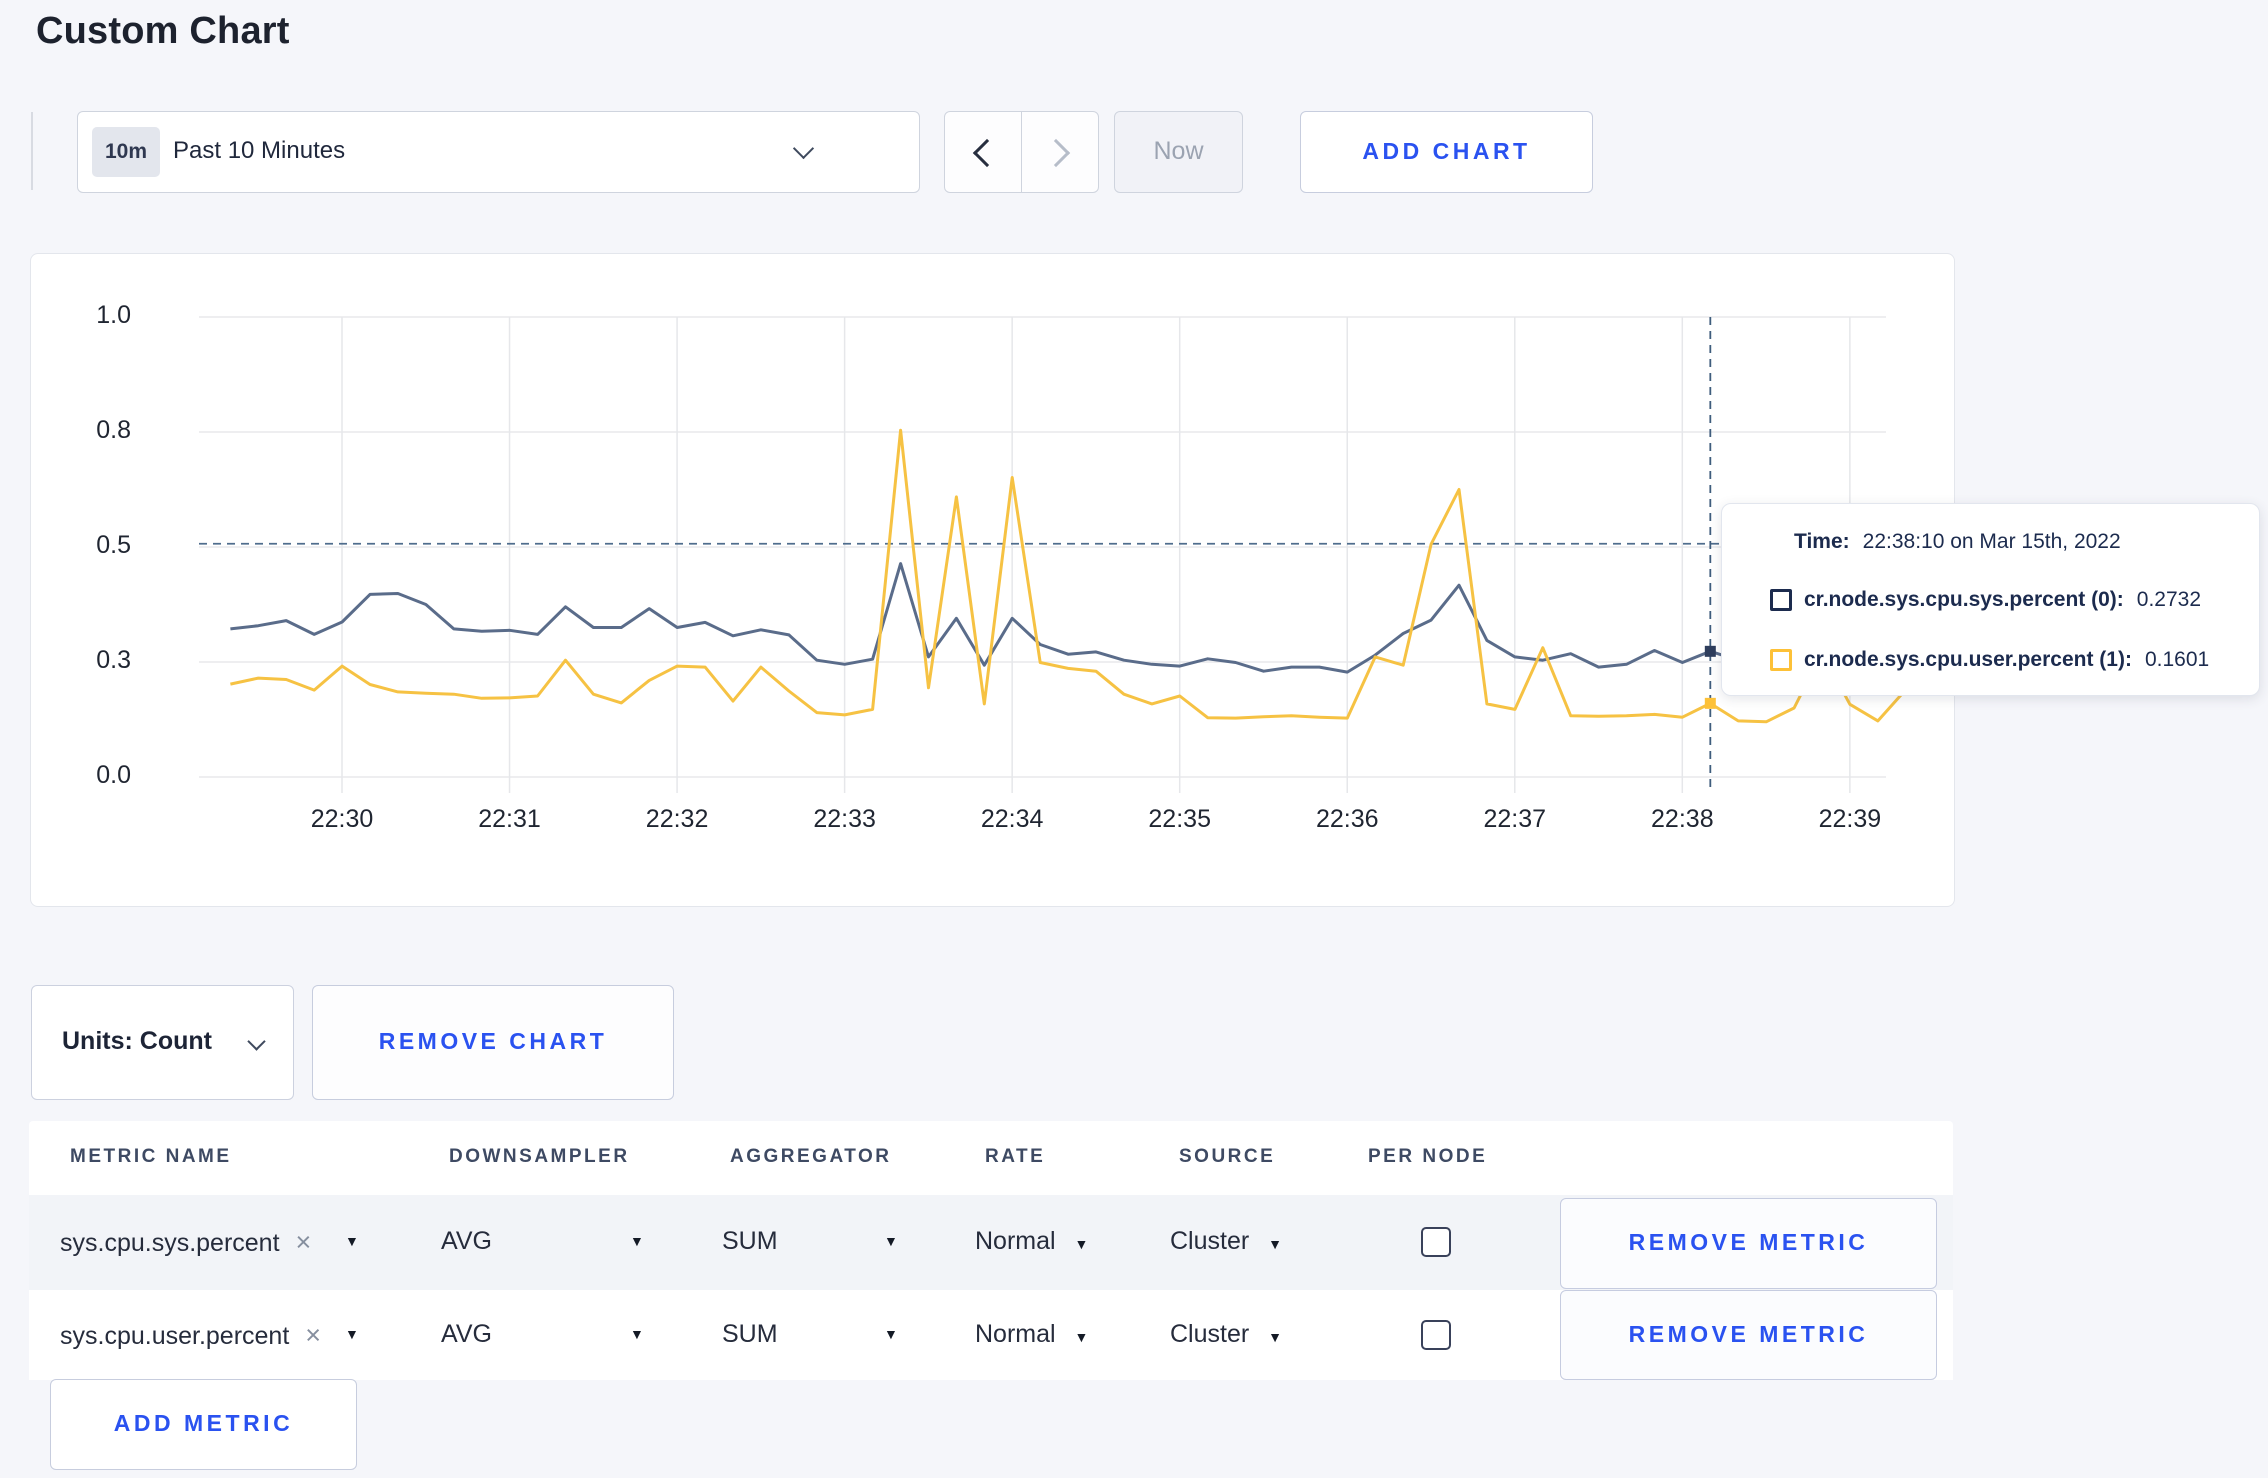  I want to click on tooltip-time-label: Time:, so click(1822, 541).